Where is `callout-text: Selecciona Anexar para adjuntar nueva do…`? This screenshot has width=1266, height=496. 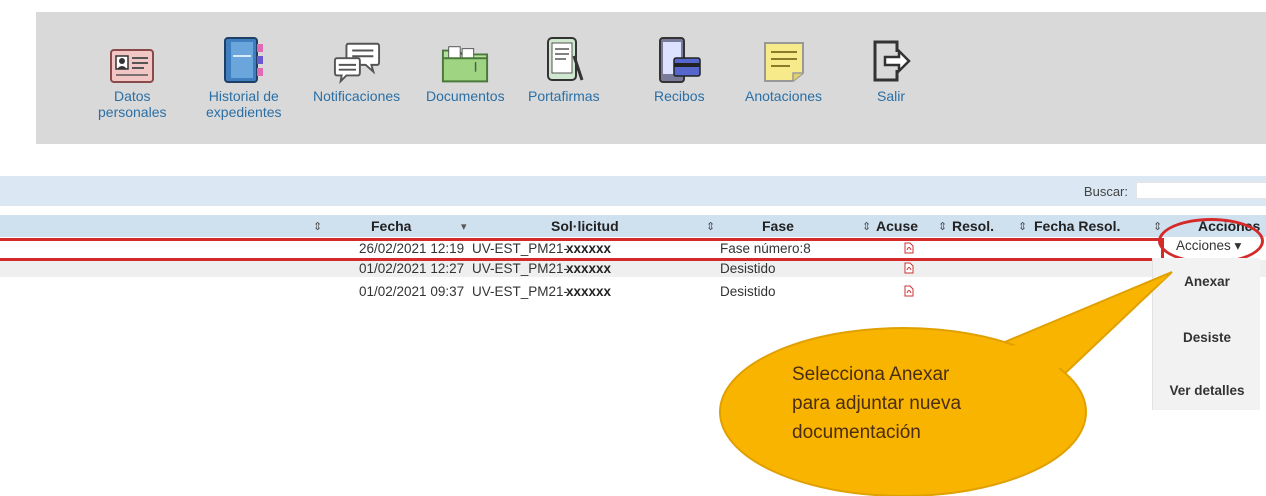
callout-text: Selecciona Anexar para adjuntar nueva do… is located at coordinates (876, 403).